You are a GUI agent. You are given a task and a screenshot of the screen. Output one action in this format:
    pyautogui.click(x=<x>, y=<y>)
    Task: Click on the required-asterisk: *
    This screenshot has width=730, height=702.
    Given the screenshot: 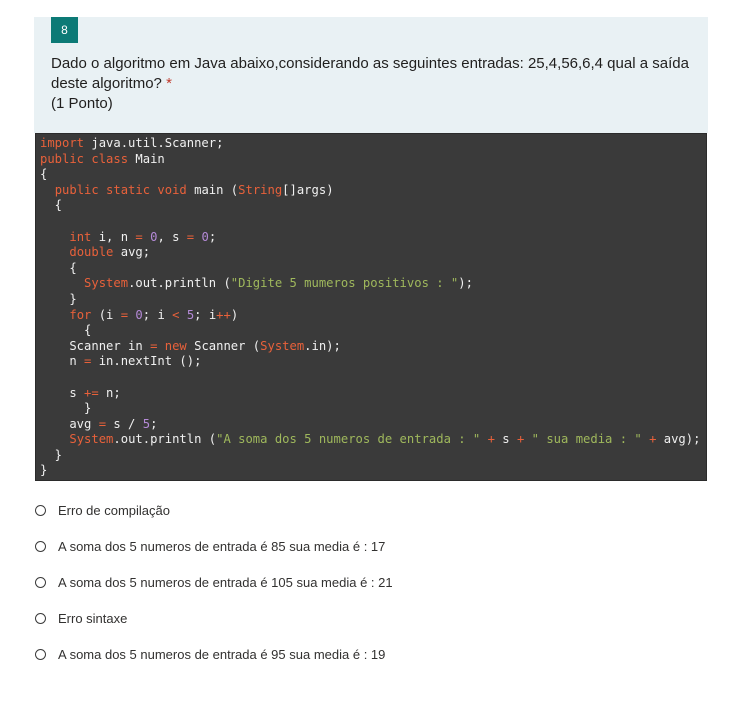 What is the action you would take?
    pyautogui.click(x=169, y=83)
    